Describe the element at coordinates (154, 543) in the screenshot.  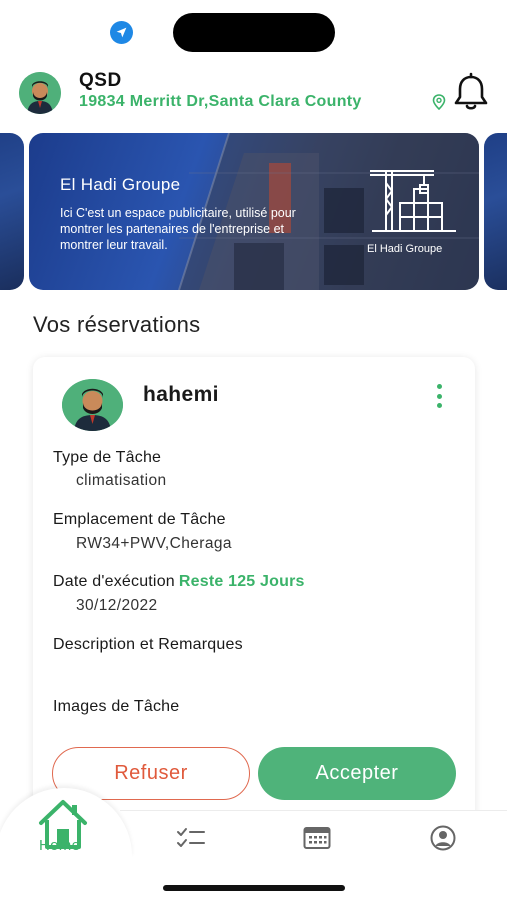
I see `location-value: RW34+PWV,Cheraga` at that location.